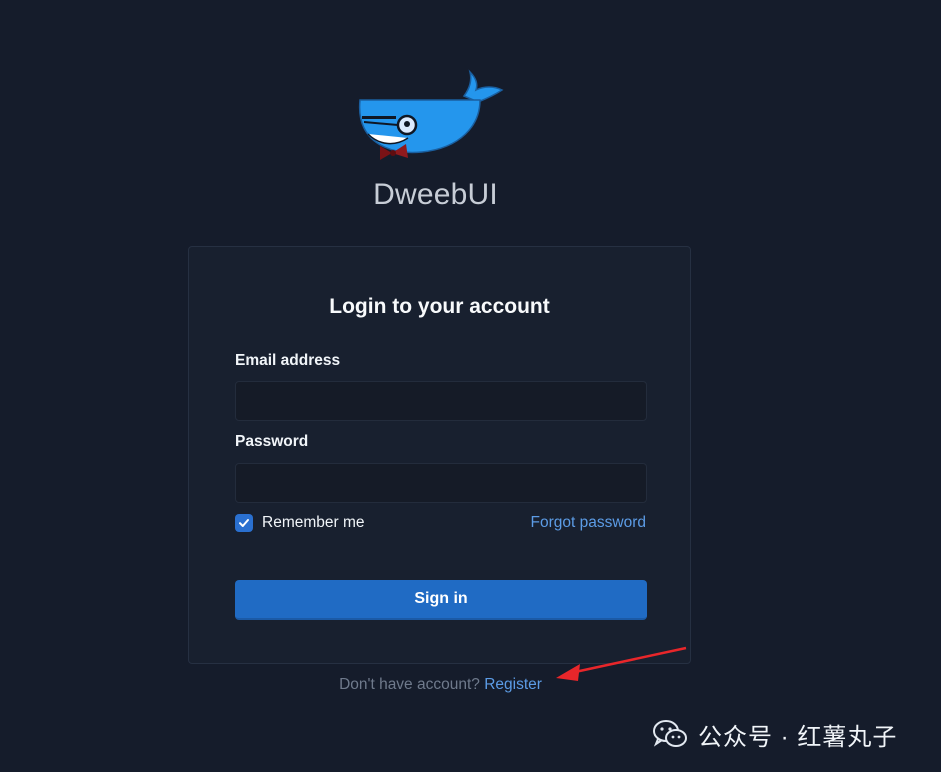 This screenshot has width=941, height=772. I want to click on watermark: 公众号 · 红薯丸子, so click(774, 734).